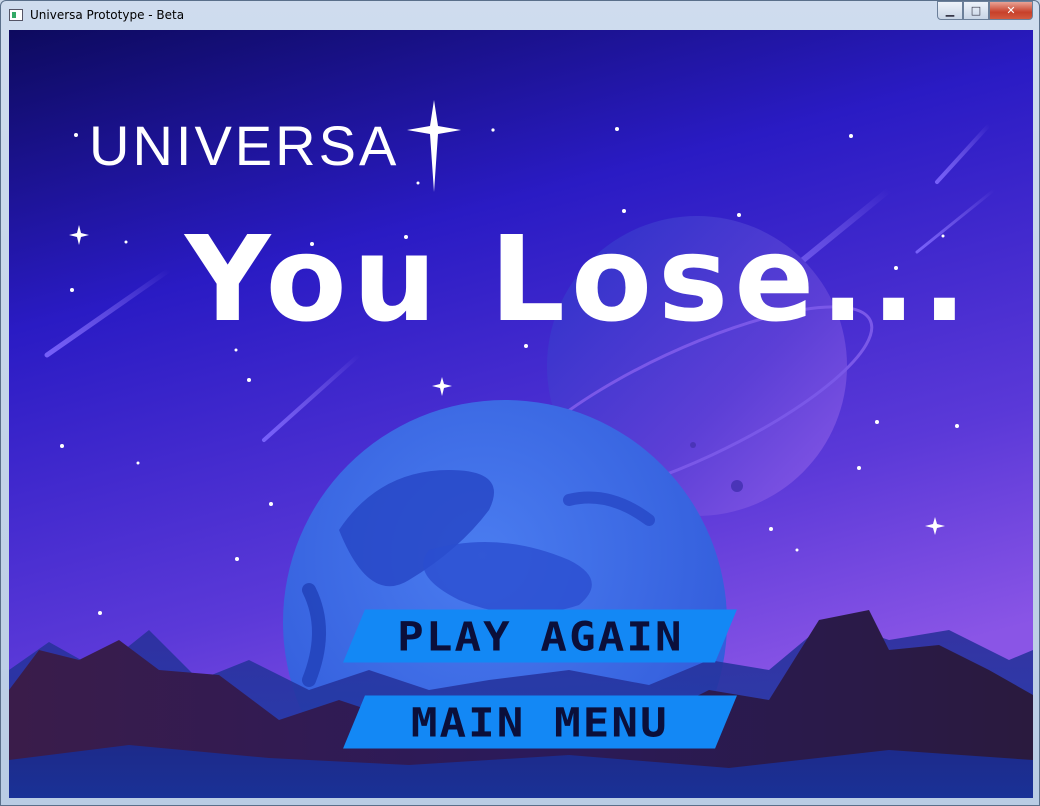 This screenshot has height=806, width=1040. What do you see at coordinates (950, 10) in the screenshot?
I see `minimize-button: ▁` at bounding box center [950, 10].